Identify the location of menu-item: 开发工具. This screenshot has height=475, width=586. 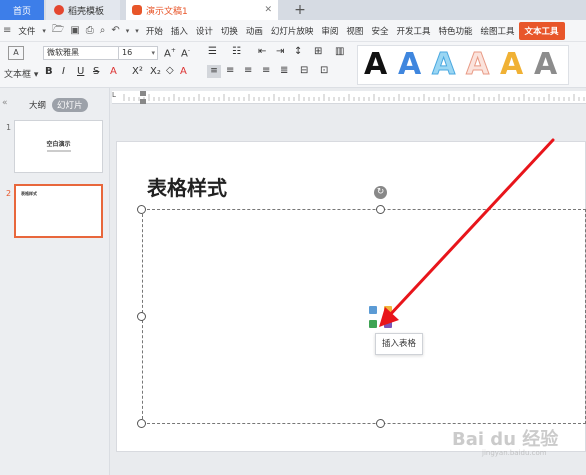
(413, 31).